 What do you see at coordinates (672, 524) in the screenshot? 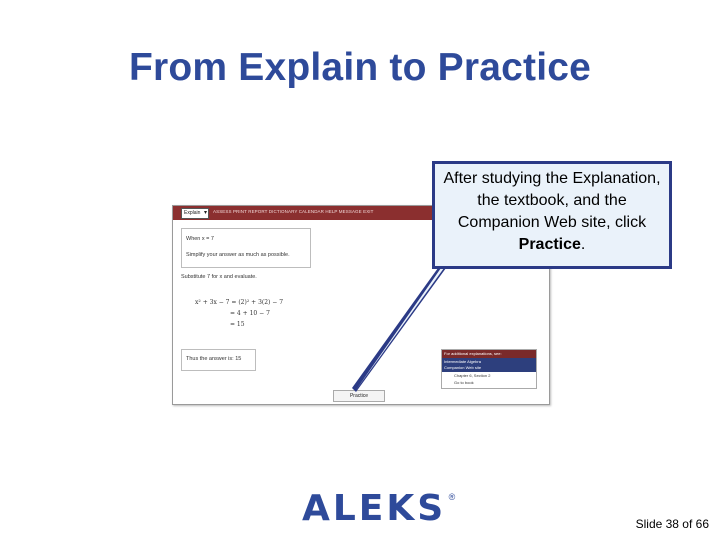
I see `slide-number: Slide 38 of 66` at bounding box center [672, 524].